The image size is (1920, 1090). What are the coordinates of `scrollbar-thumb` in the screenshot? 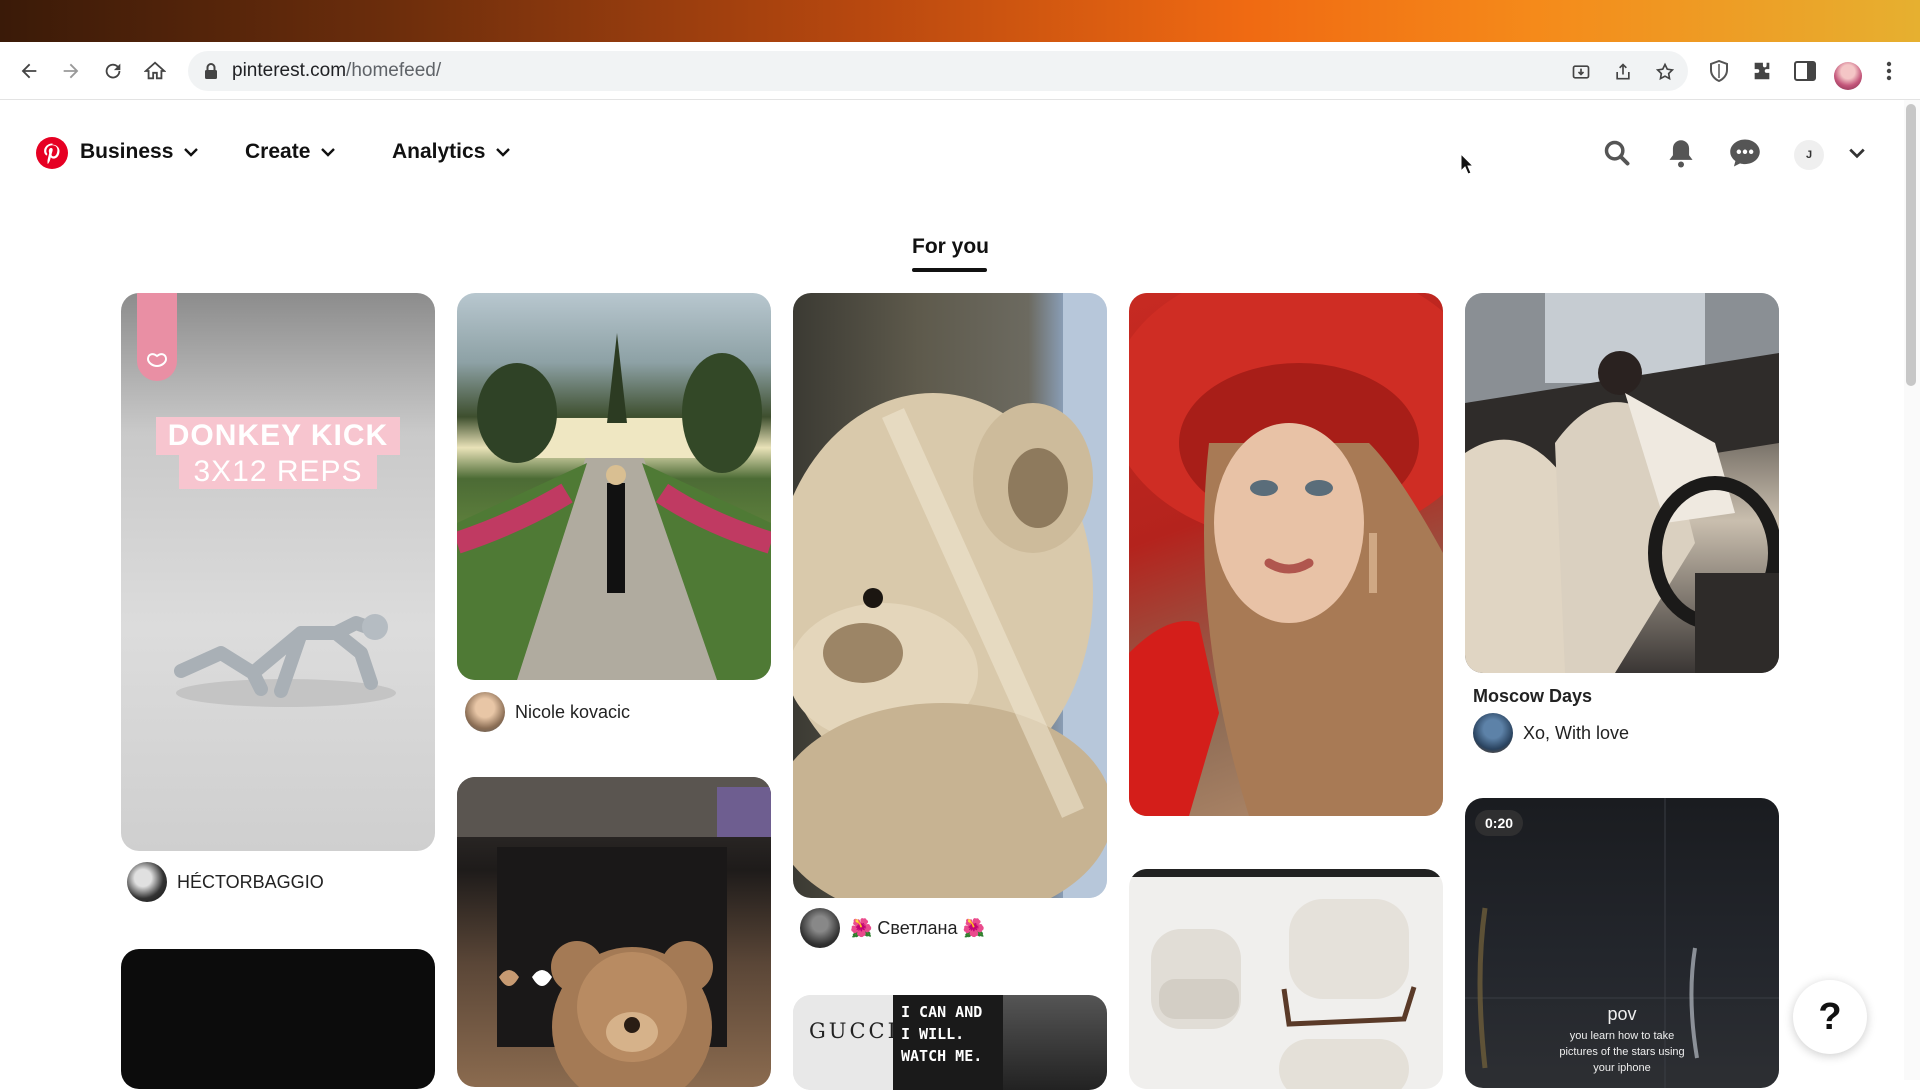 It's located at (1911, 245).